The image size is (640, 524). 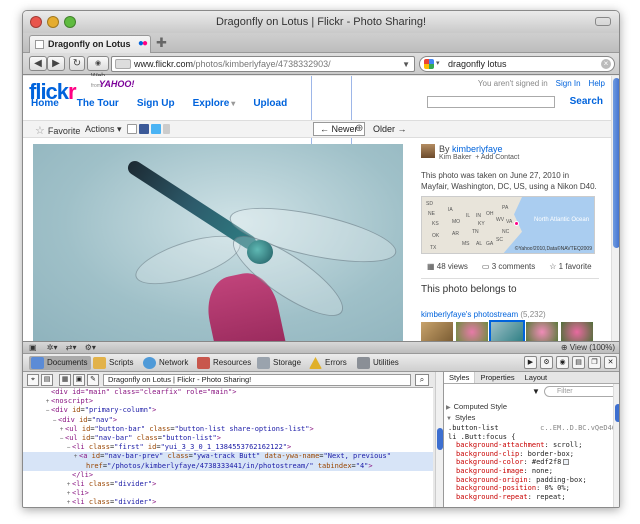 I want to click on filter-icon: ▼, so click(x=536, y=391).